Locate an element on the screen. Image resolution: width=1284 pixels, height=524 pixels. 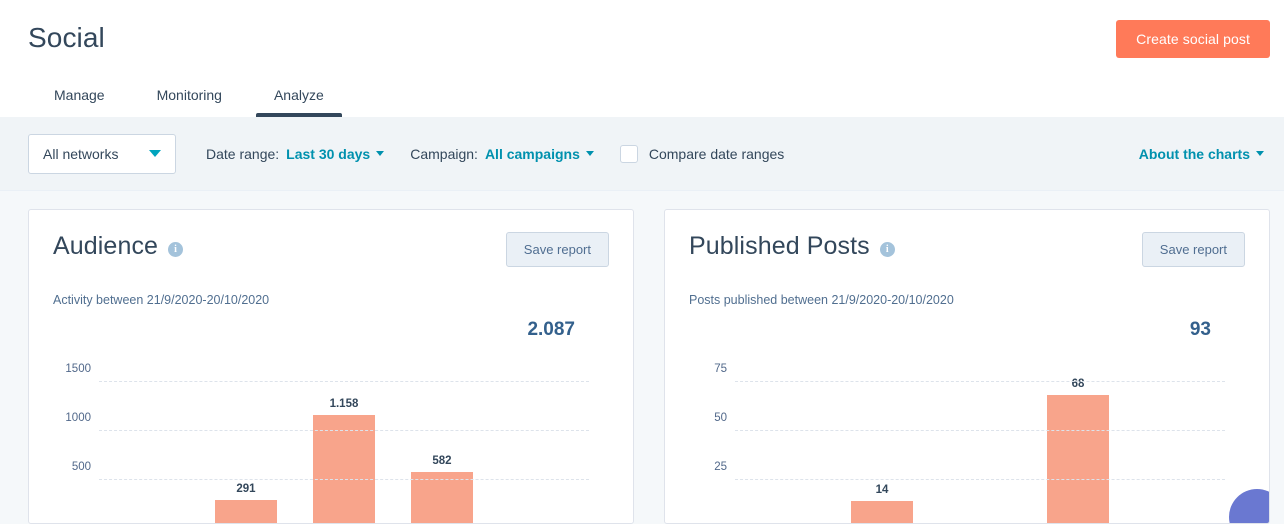
about-the-charts-dropdown: About the charts is located at coordinates (1204, 154).